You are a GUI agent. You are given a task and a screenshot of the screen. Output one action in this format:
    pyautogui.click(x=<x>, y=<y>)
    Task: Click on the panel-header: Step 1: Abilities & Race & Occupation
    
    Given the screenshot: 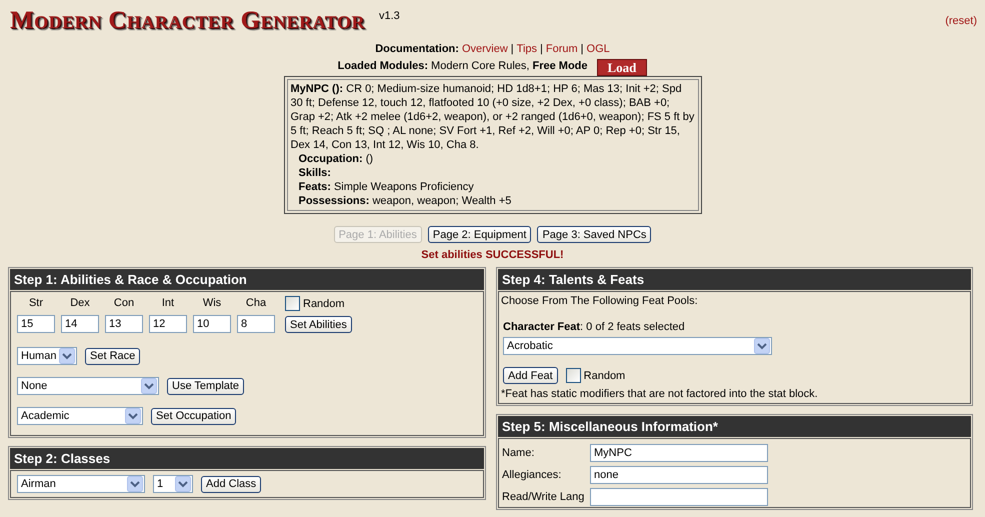 What is the action you would take?
    pyautogui.click(x=247, y=279)
    